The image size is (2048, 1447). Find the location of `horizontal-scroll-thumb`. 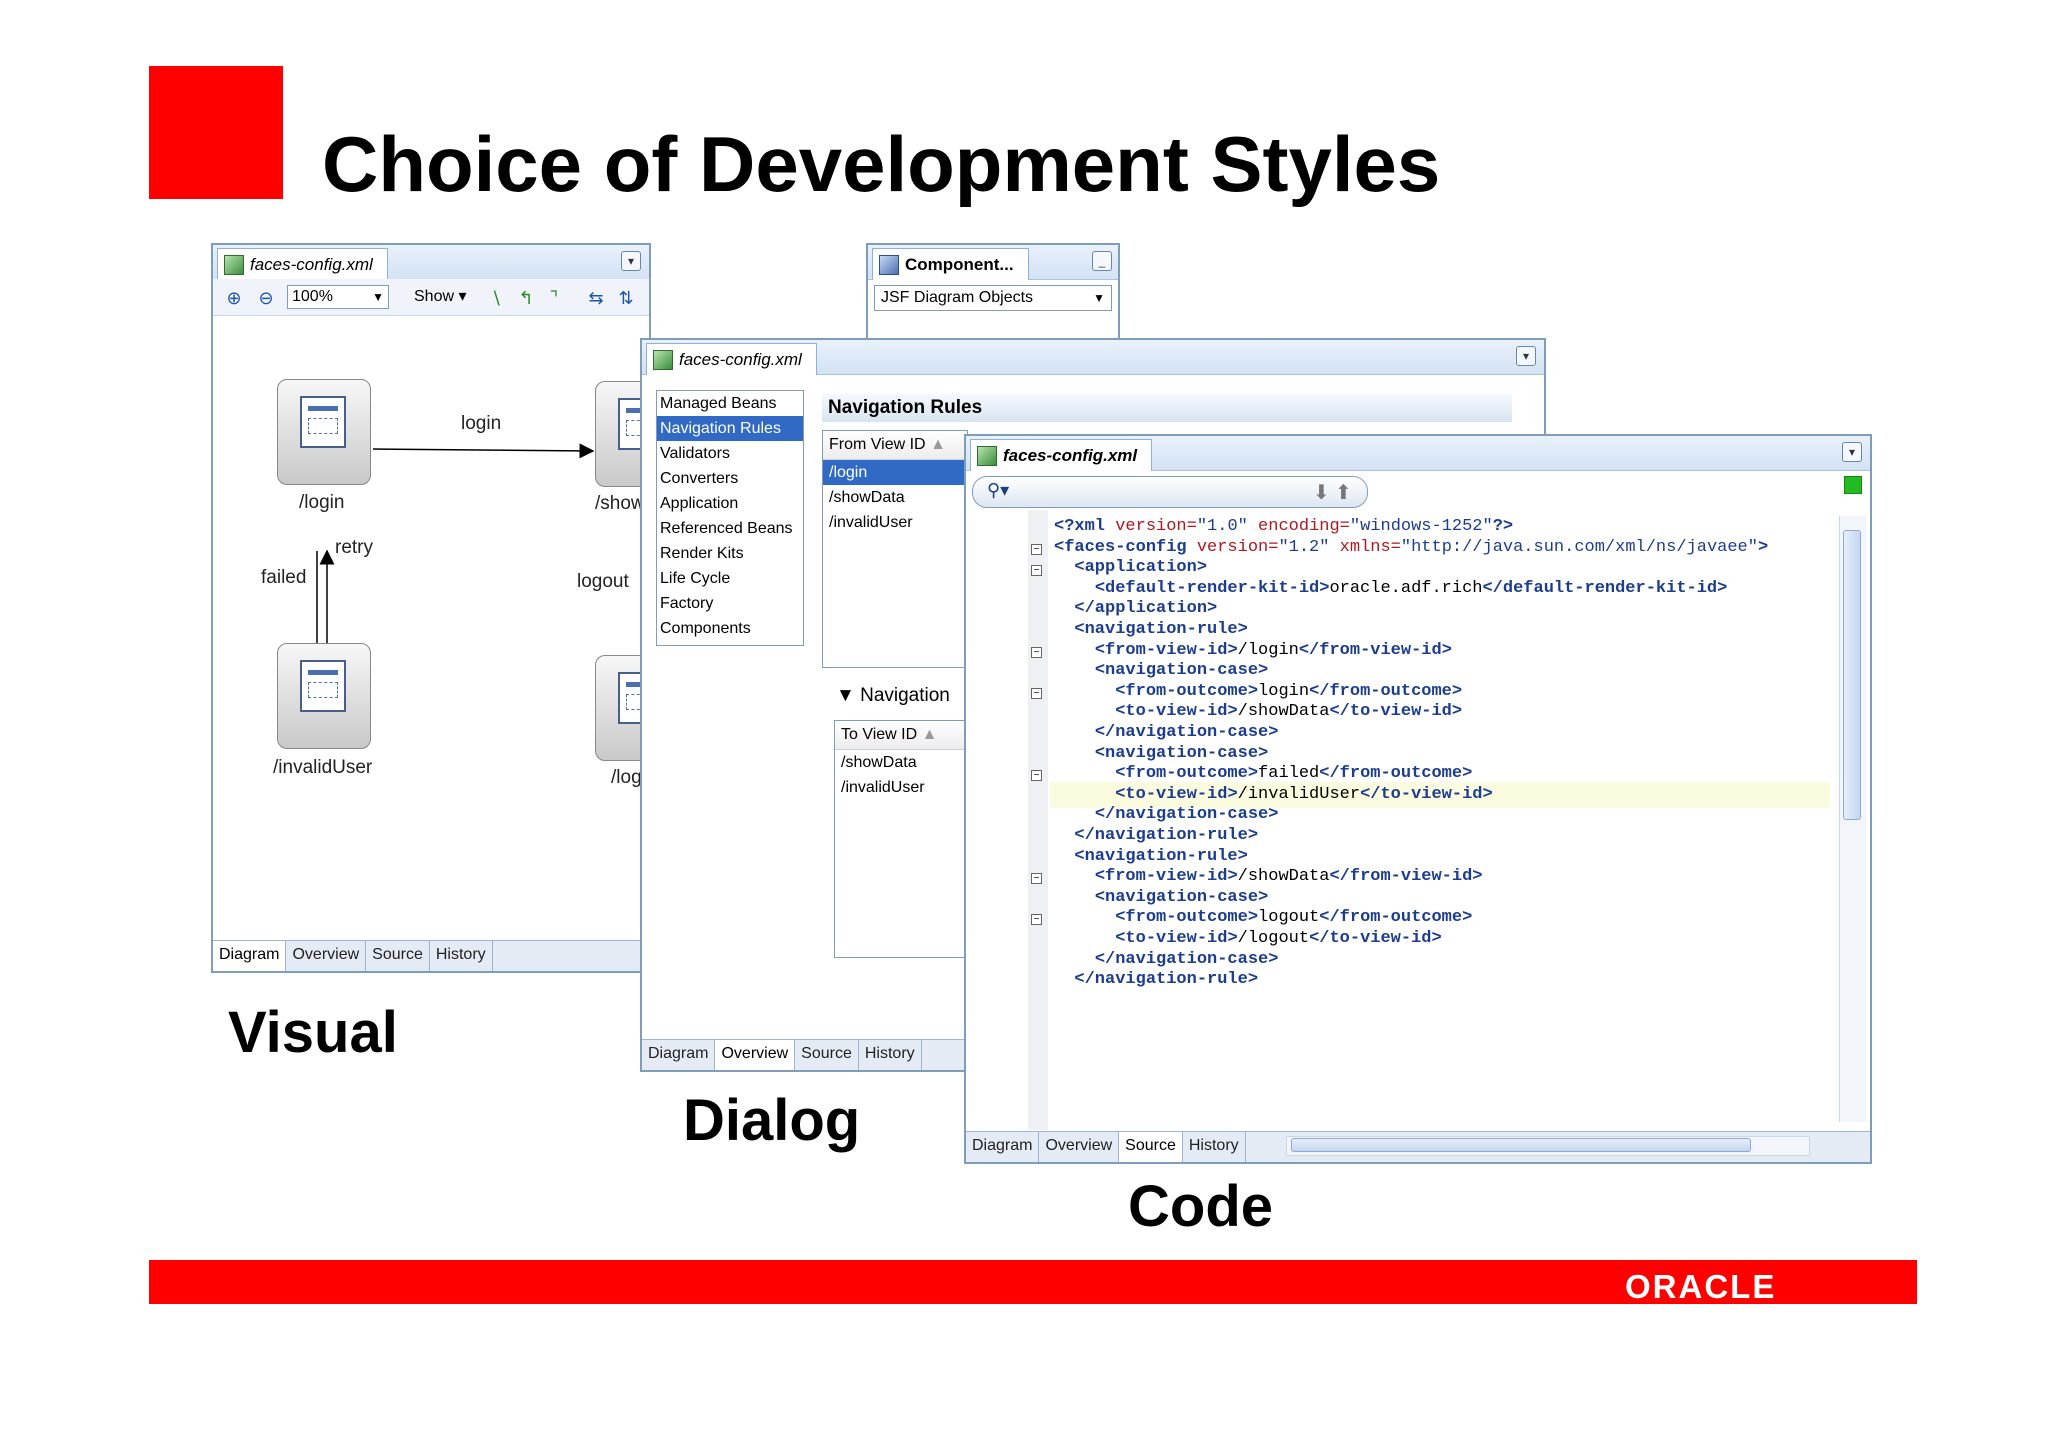

horizontal-scroll-thumb is located at coordinates (1521, 1145).